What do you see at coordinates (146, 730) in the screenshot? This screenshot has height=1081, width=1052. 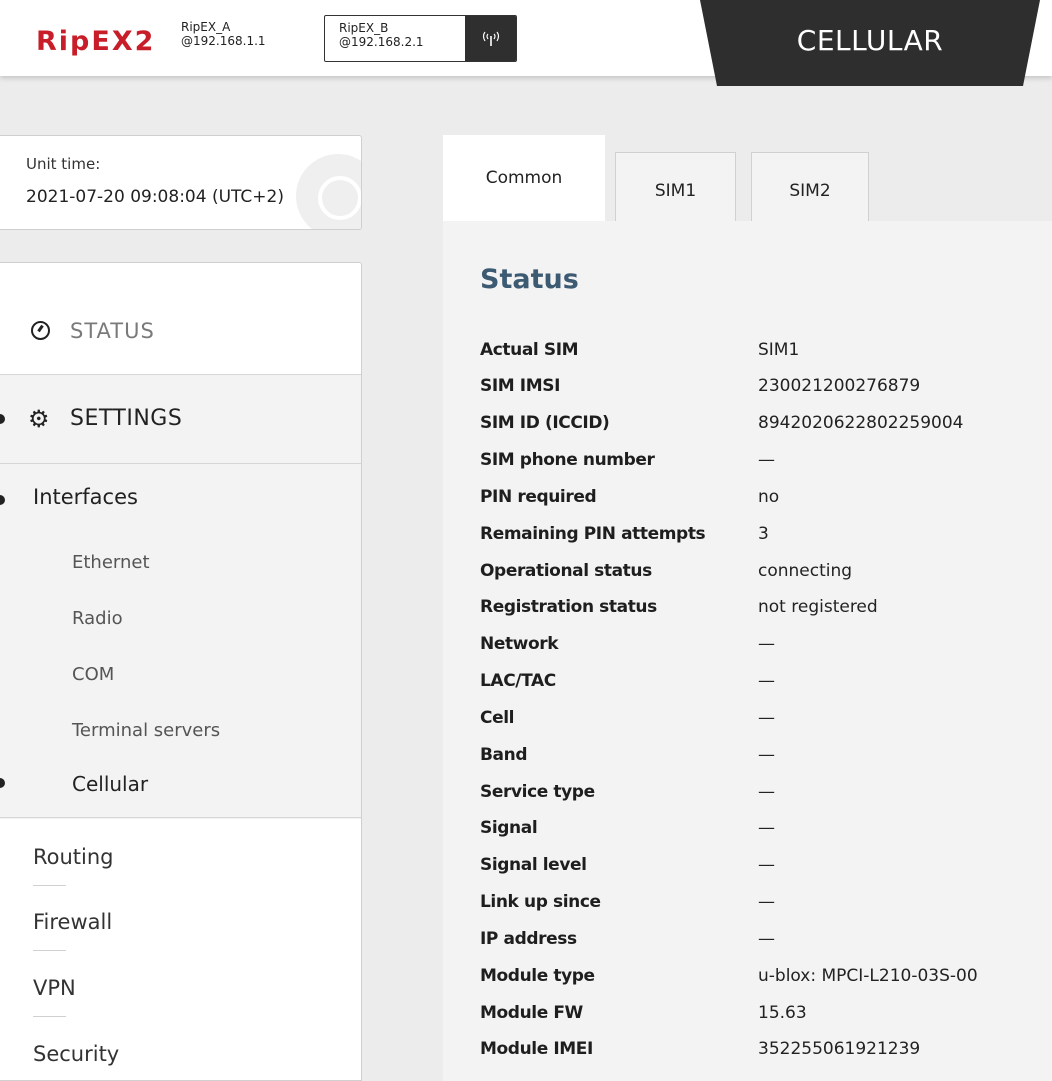 I see `sidebar-item-terminal-servers: Terminal servers` at bounding box center [146, 730].